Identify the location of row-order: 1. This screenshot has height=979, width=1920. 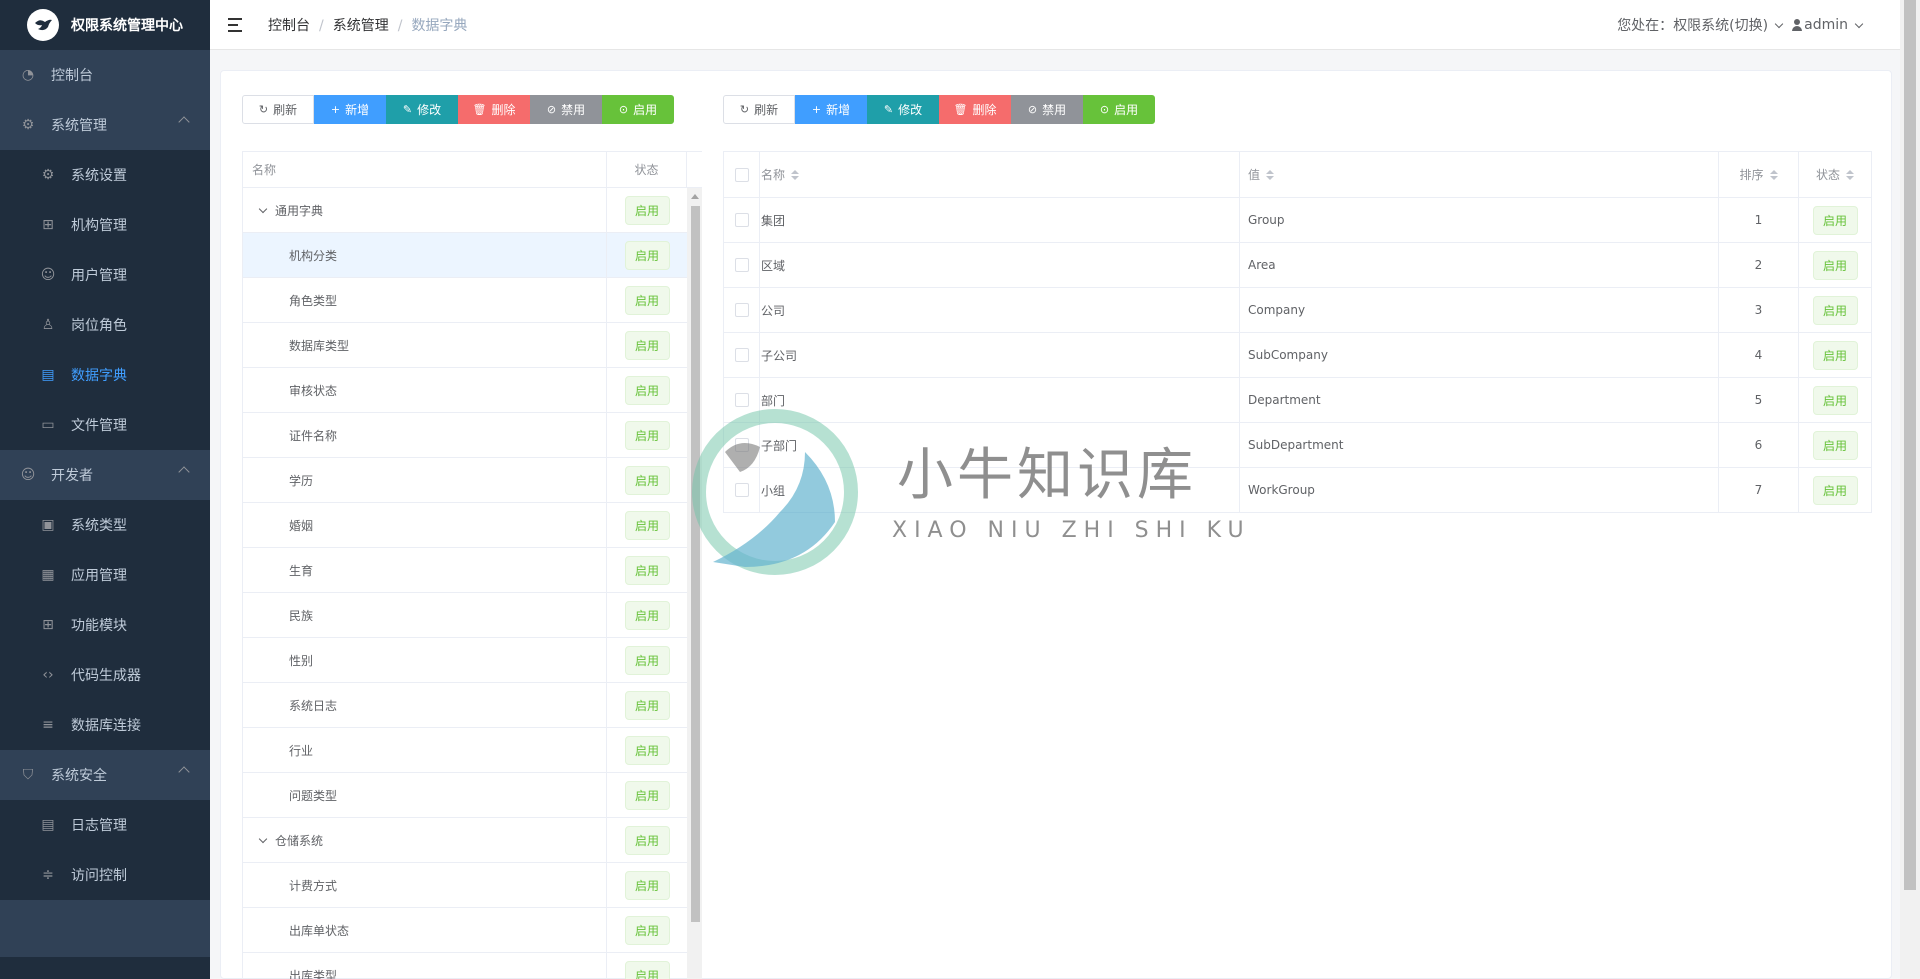
(1758, 220).